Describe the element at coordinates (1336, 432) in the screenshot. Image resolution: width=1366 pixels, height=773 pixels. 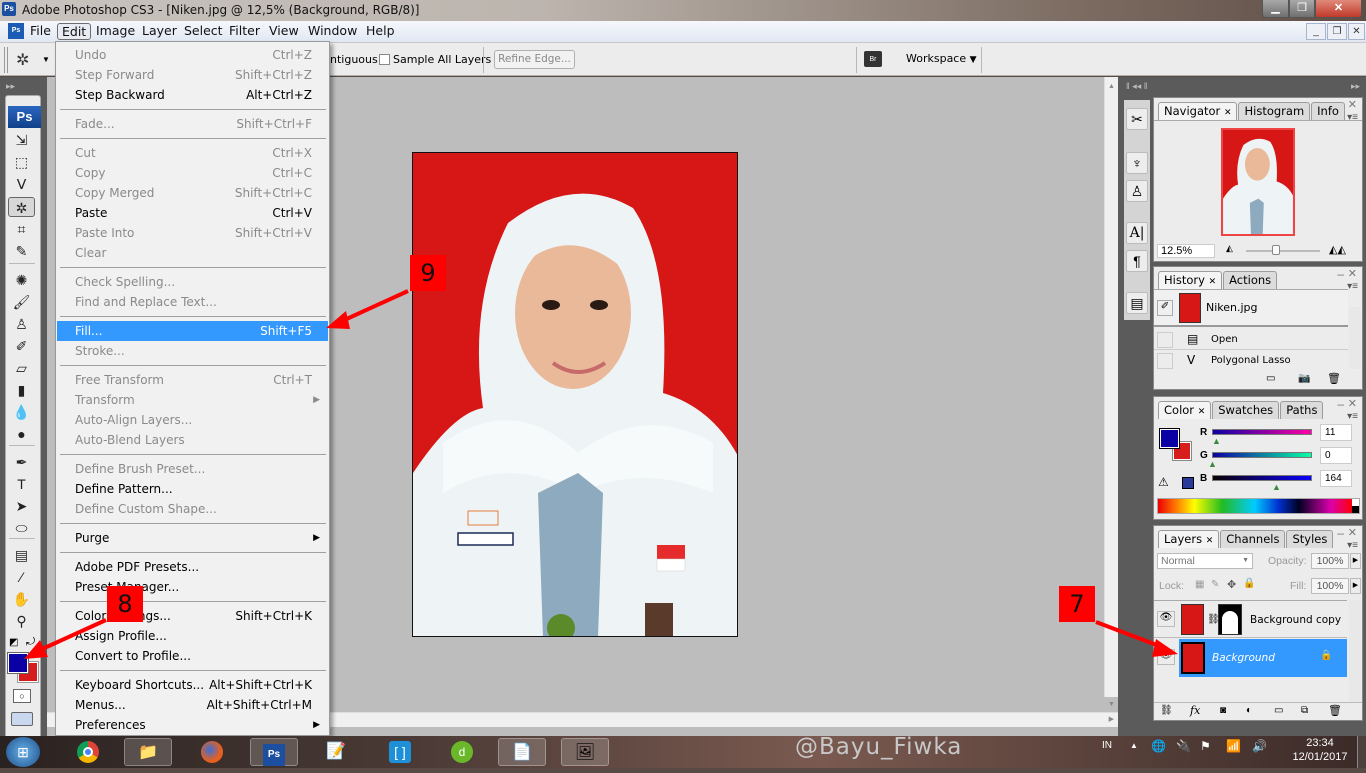
I see `channel-value-r: 11` at that location.